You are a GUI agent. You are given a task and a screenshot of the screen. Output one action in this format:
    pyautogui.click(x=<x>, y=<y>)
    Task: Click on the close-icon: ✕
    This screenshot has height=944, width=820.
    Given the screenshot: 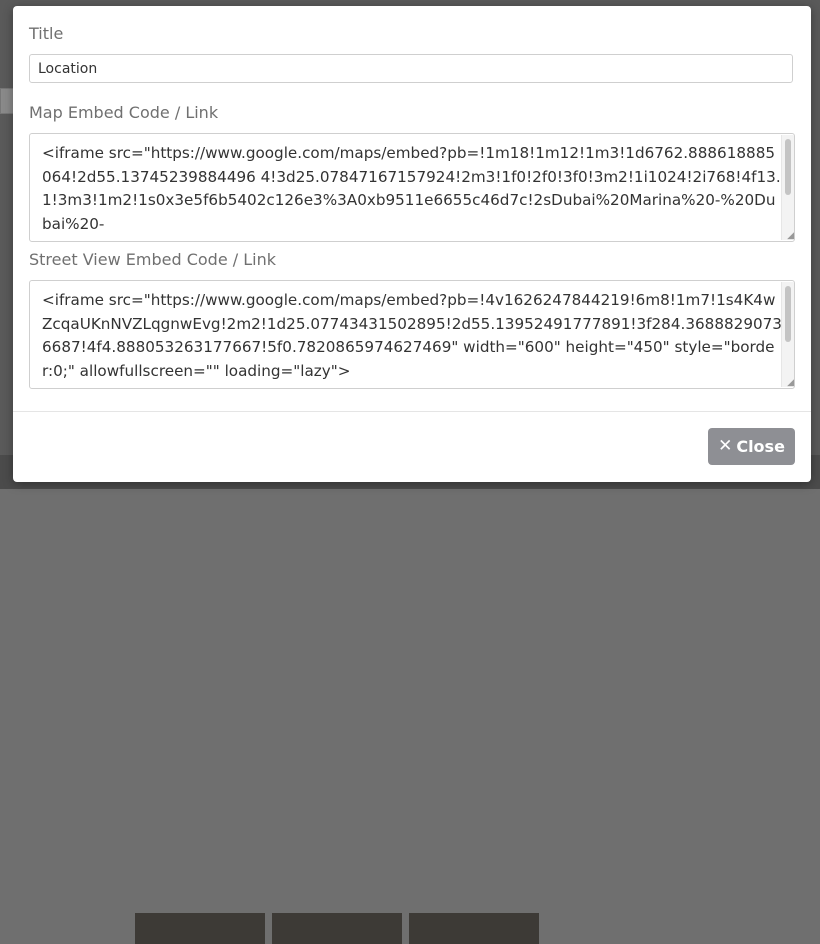 What is the action you would take?
    pyautogui.click(x=725, y=446)
    